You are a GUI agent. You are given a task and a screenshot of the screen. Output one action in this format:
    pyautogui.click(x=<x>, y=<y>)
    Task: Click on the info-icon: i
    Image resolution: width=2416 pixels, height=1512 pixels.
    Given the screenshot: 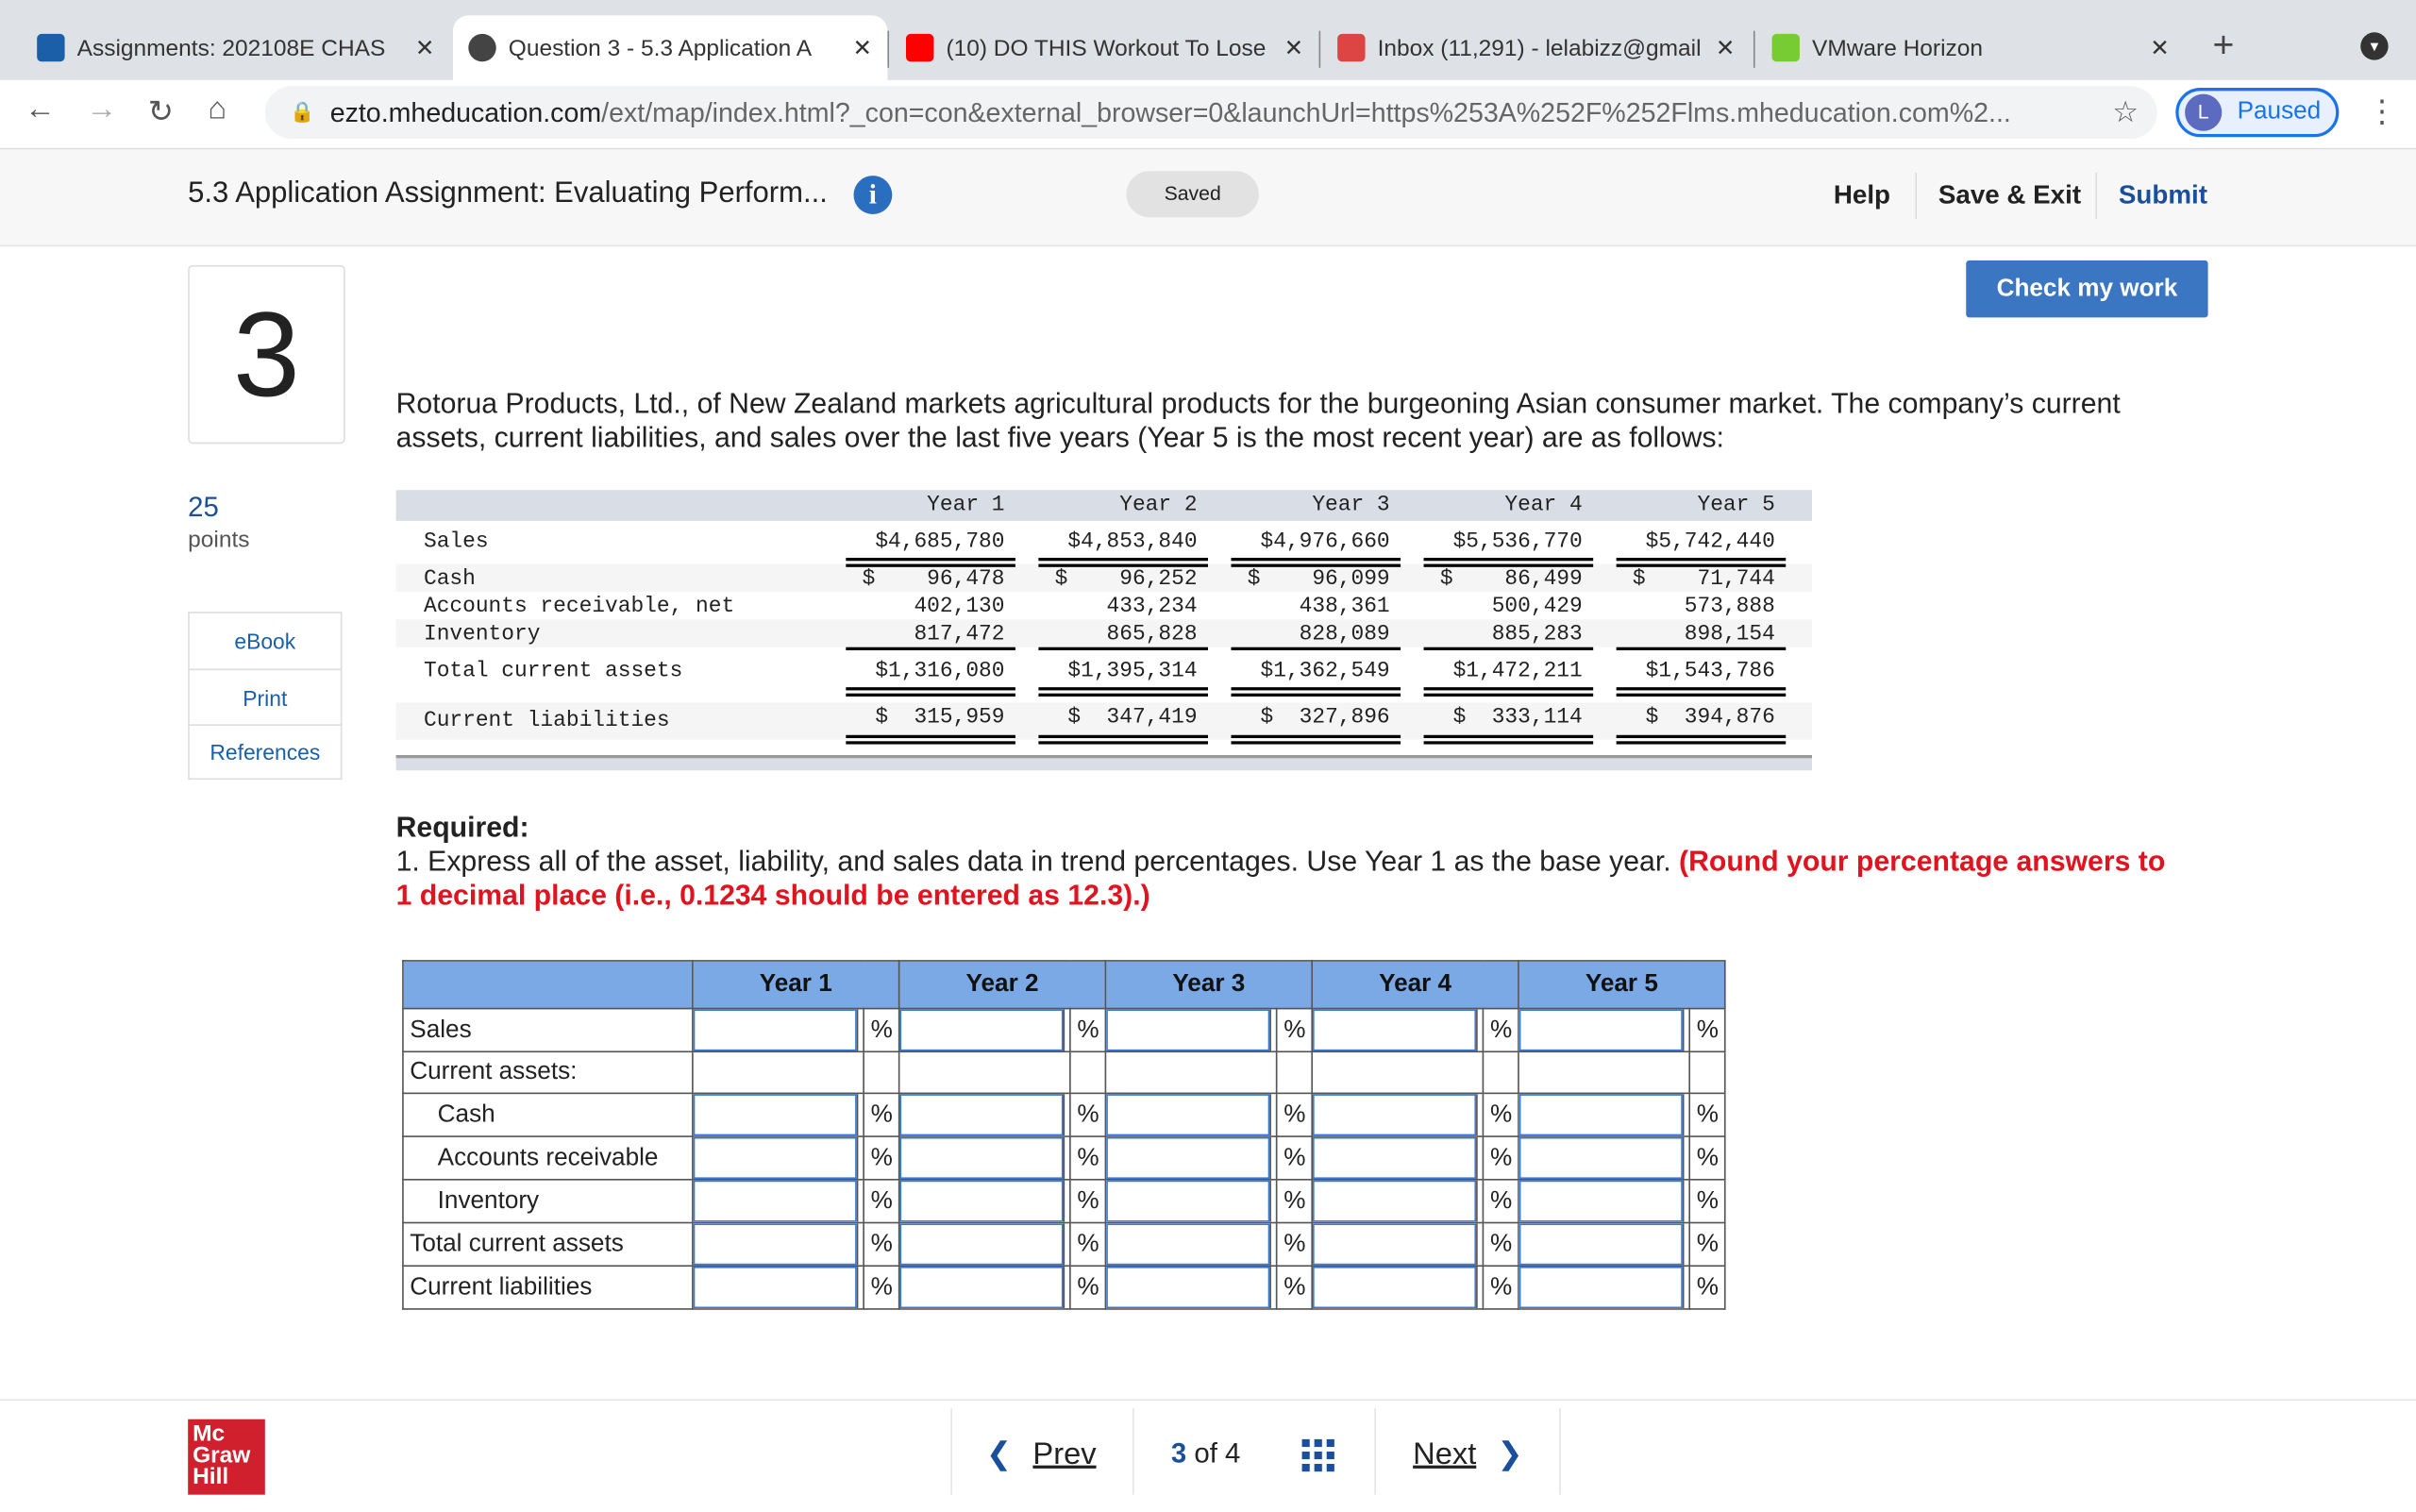 What is the action you would take?
    pyautogui.click(x=873, y=195)
    